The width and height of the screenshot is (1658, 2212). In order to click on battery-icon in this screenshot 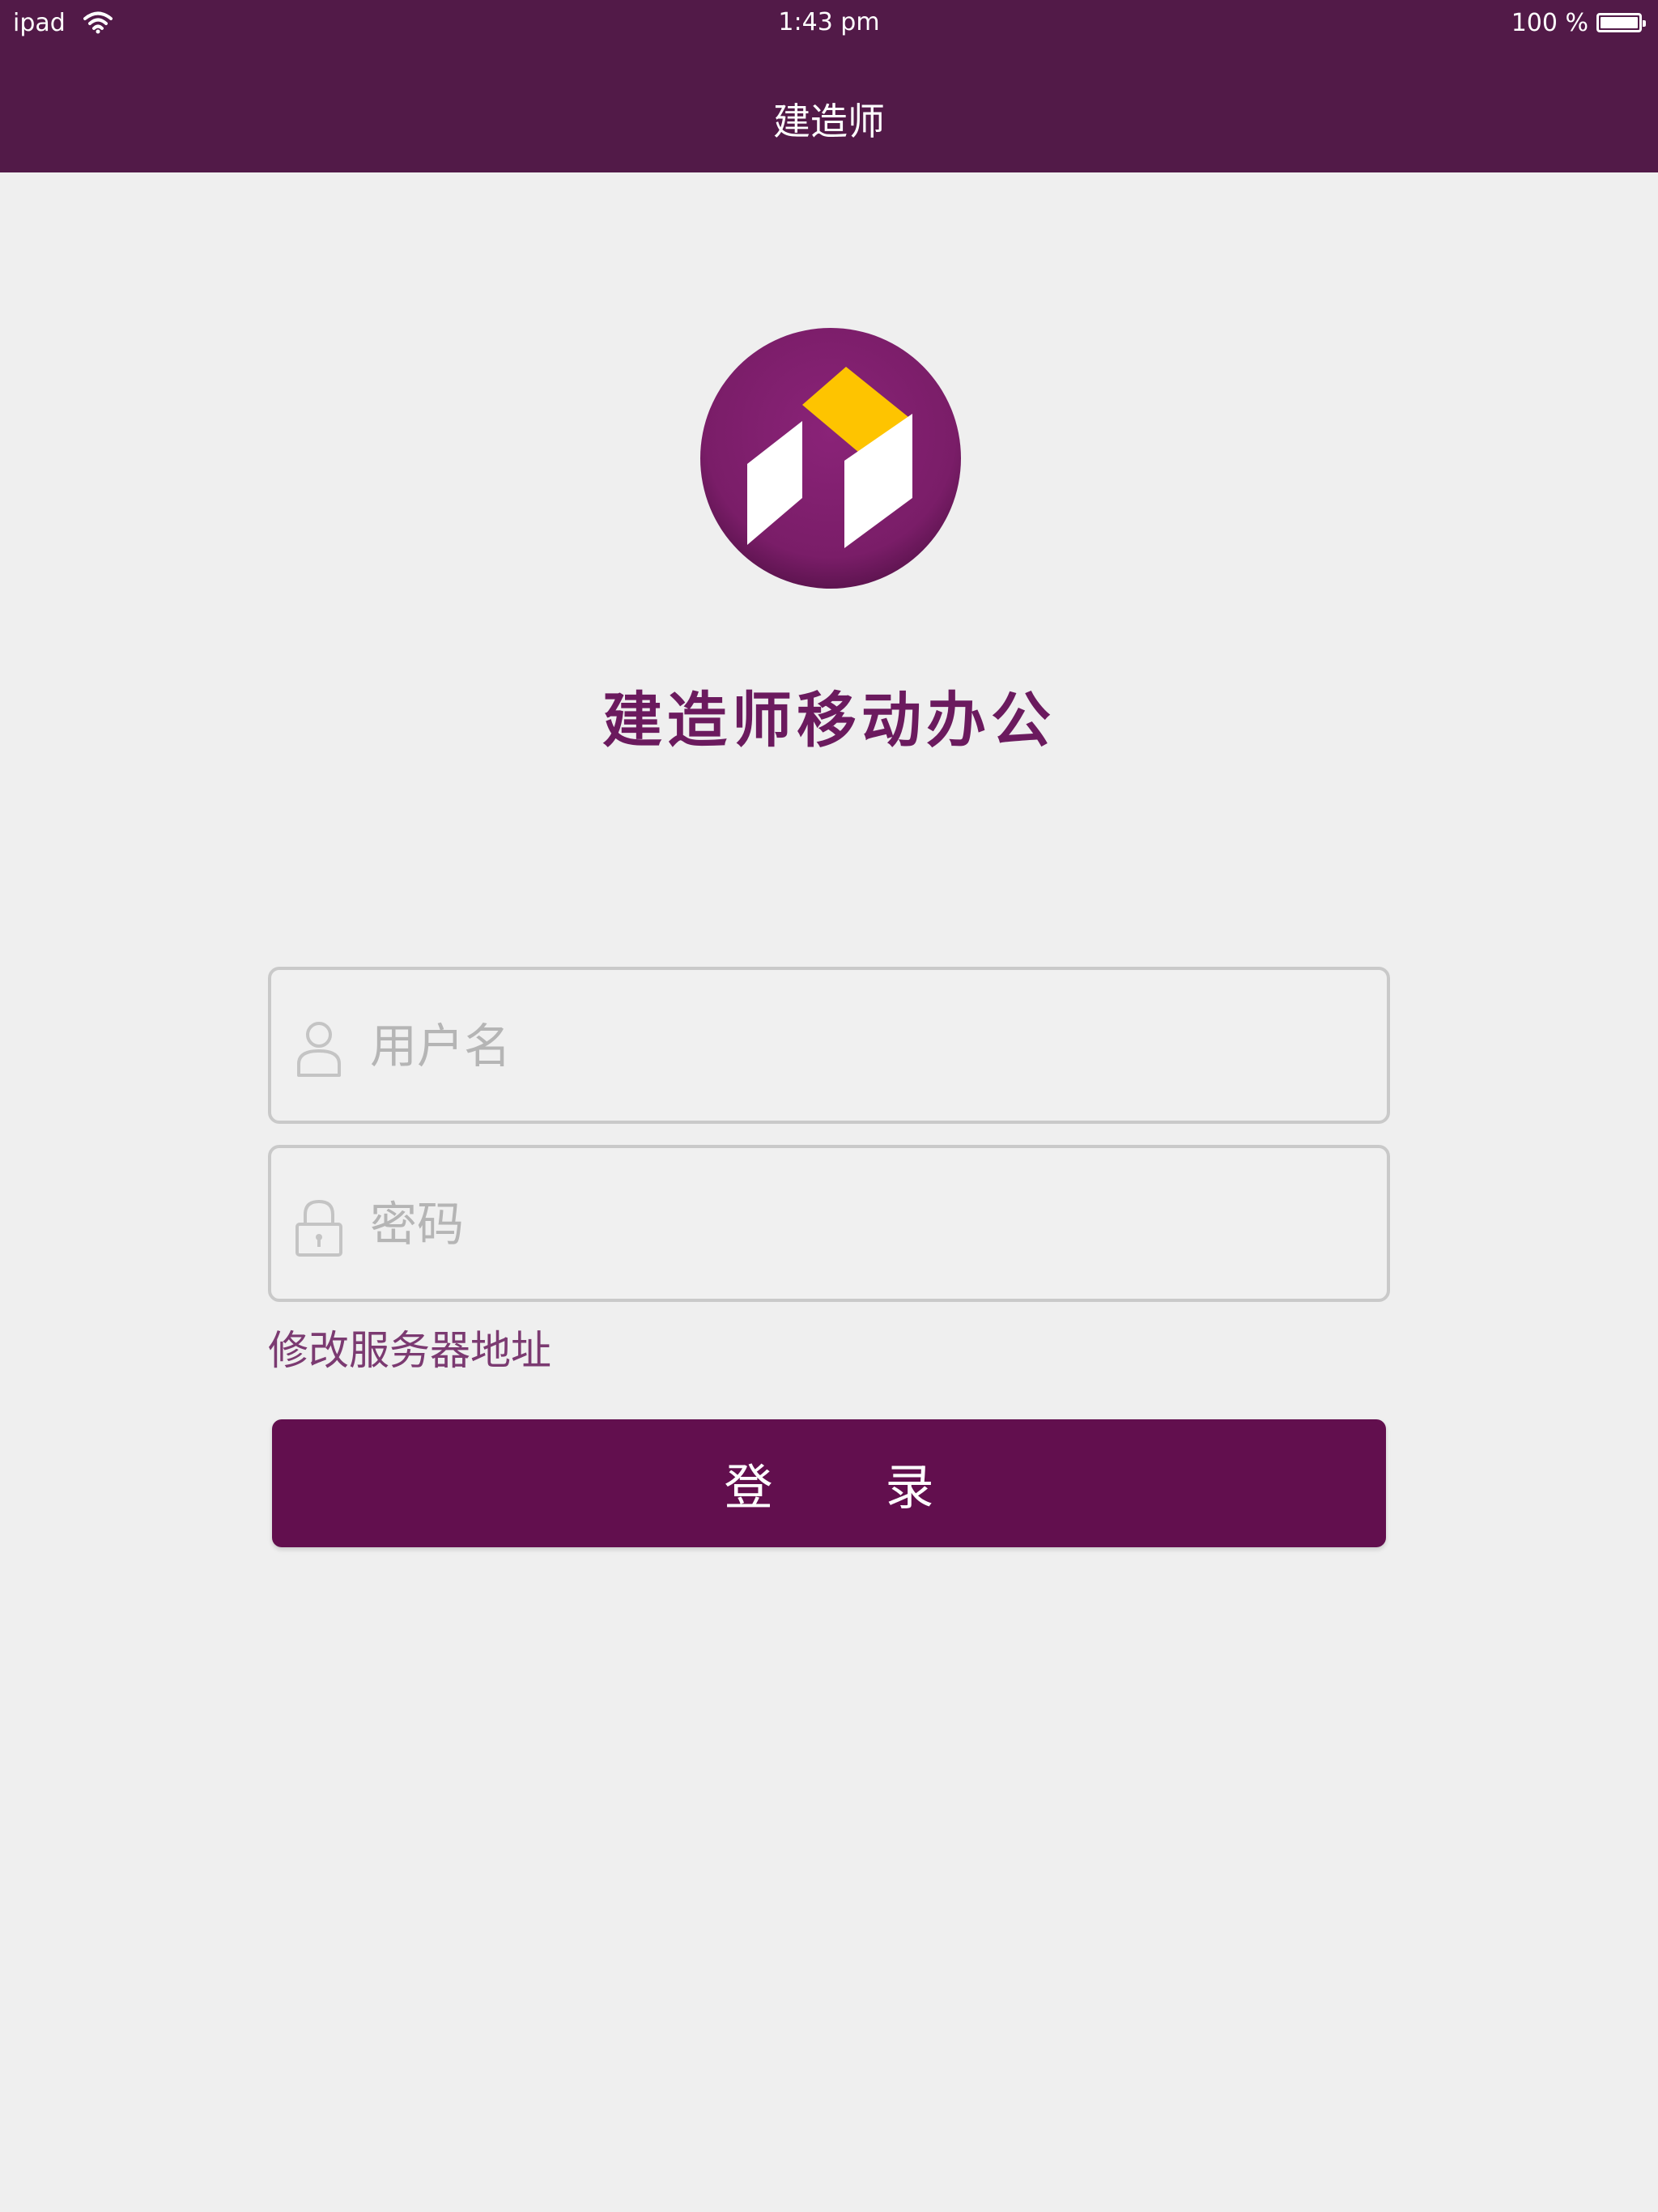, I will do `click(1621, 22)`.